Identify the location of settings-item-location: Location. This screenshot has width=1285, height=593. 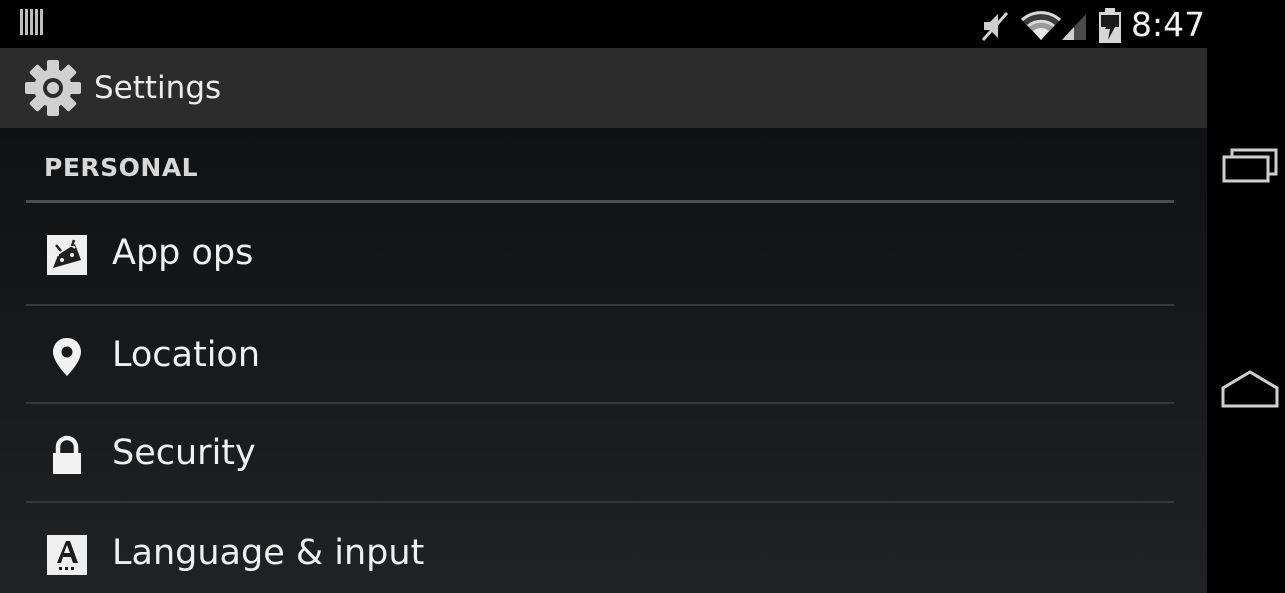
(600, 355).